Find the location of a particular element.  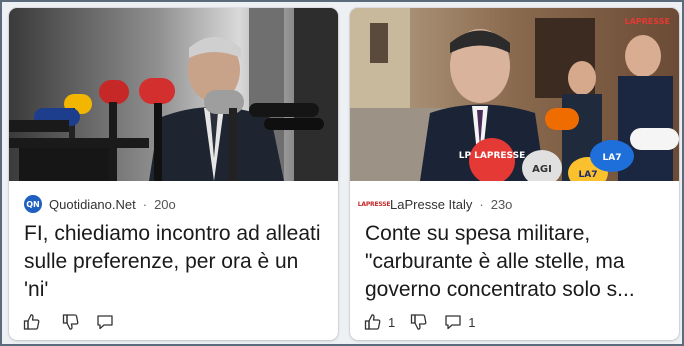

like-button: 1 is located at coordinates (379, 322).